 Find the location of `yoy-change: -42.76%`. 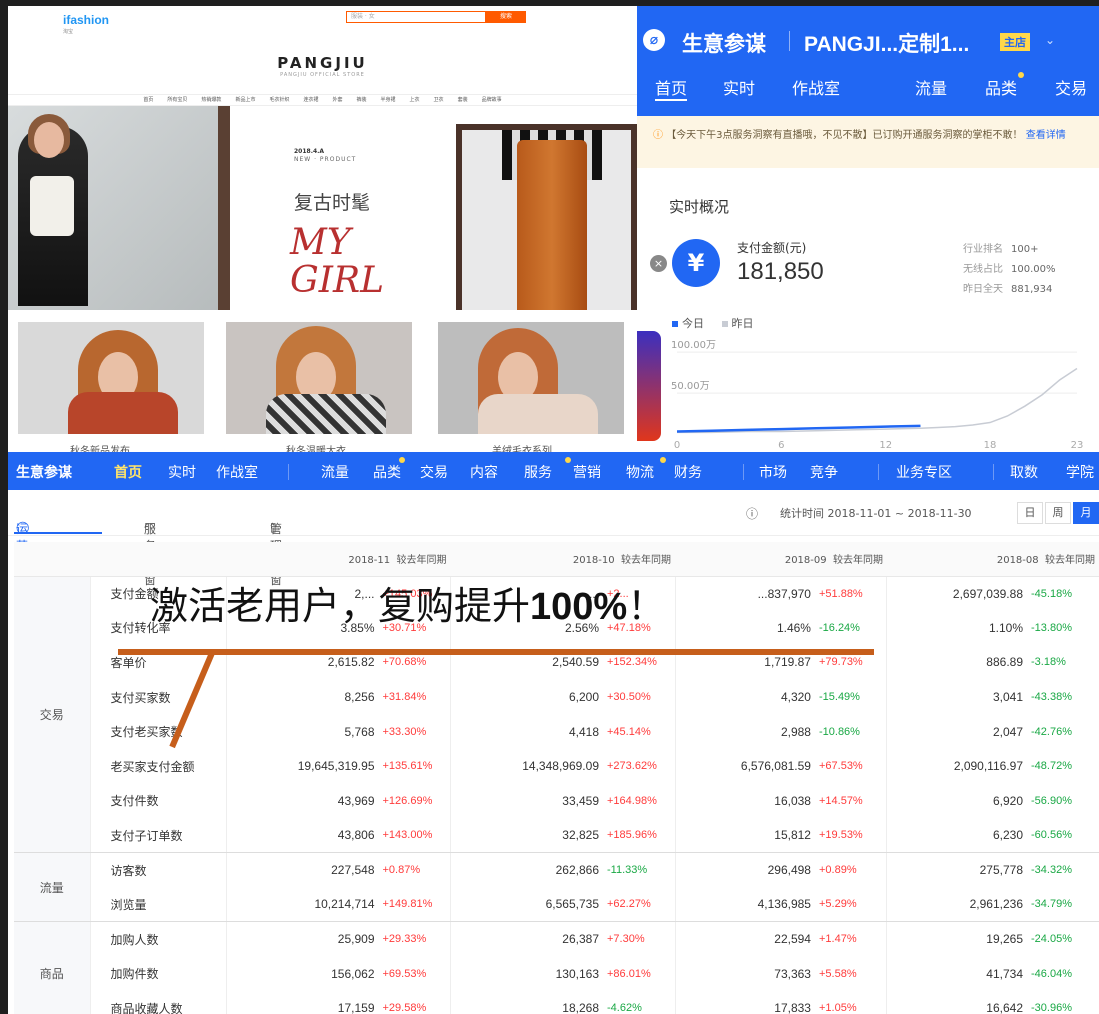

yoy-change: -42.76% is located at coordinates (1051, 731).